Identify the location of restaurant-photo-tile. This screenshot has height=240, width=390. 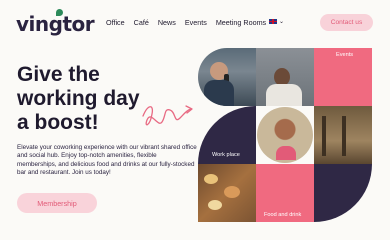
(343, 135).